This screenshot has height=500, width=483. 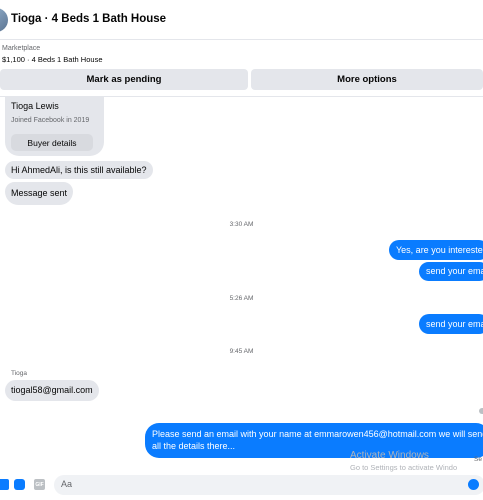 I want to click on timestamp: 5:26 AM, so click(x=241, y=298).